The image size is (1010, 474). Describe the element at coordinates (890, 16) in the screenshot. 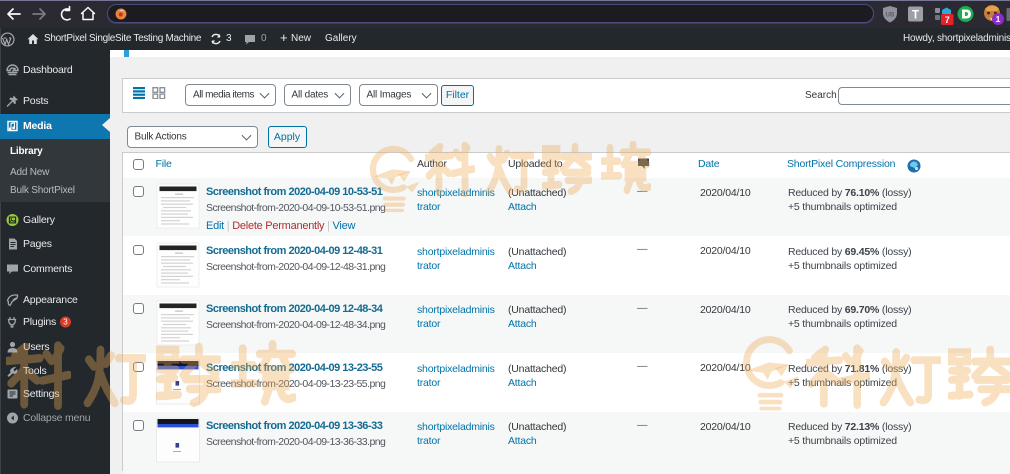

I see `svg-text: UB` at that location.